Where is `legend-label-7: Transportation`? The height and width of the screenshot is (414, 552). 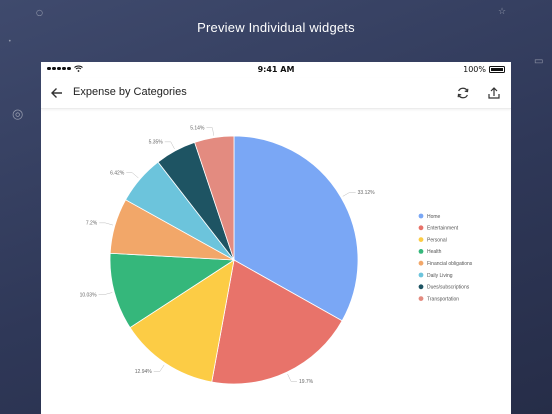
legend-label-7: Transportation is located at coordinates (443, 299).